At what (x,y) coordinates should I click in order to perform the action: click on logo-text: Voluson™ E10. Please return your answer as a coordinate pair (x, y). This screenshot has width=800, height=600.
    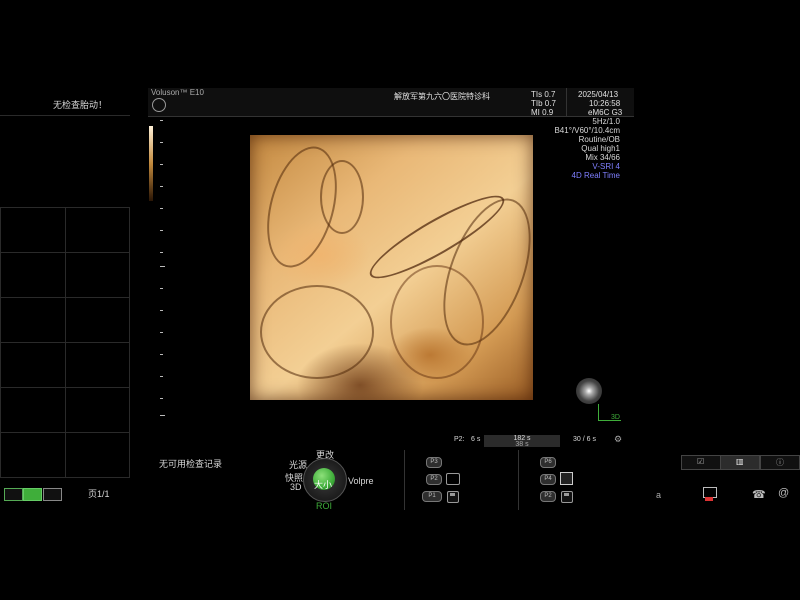
    Looking at the image, I should click on (177, 92).